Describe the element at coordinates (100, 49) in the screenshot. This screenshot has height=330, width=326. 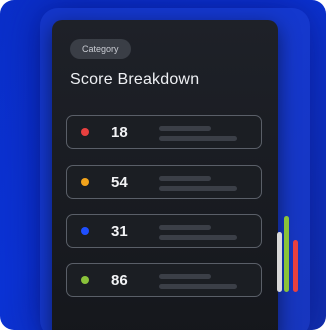
I see `category-chip: Category` at that location.